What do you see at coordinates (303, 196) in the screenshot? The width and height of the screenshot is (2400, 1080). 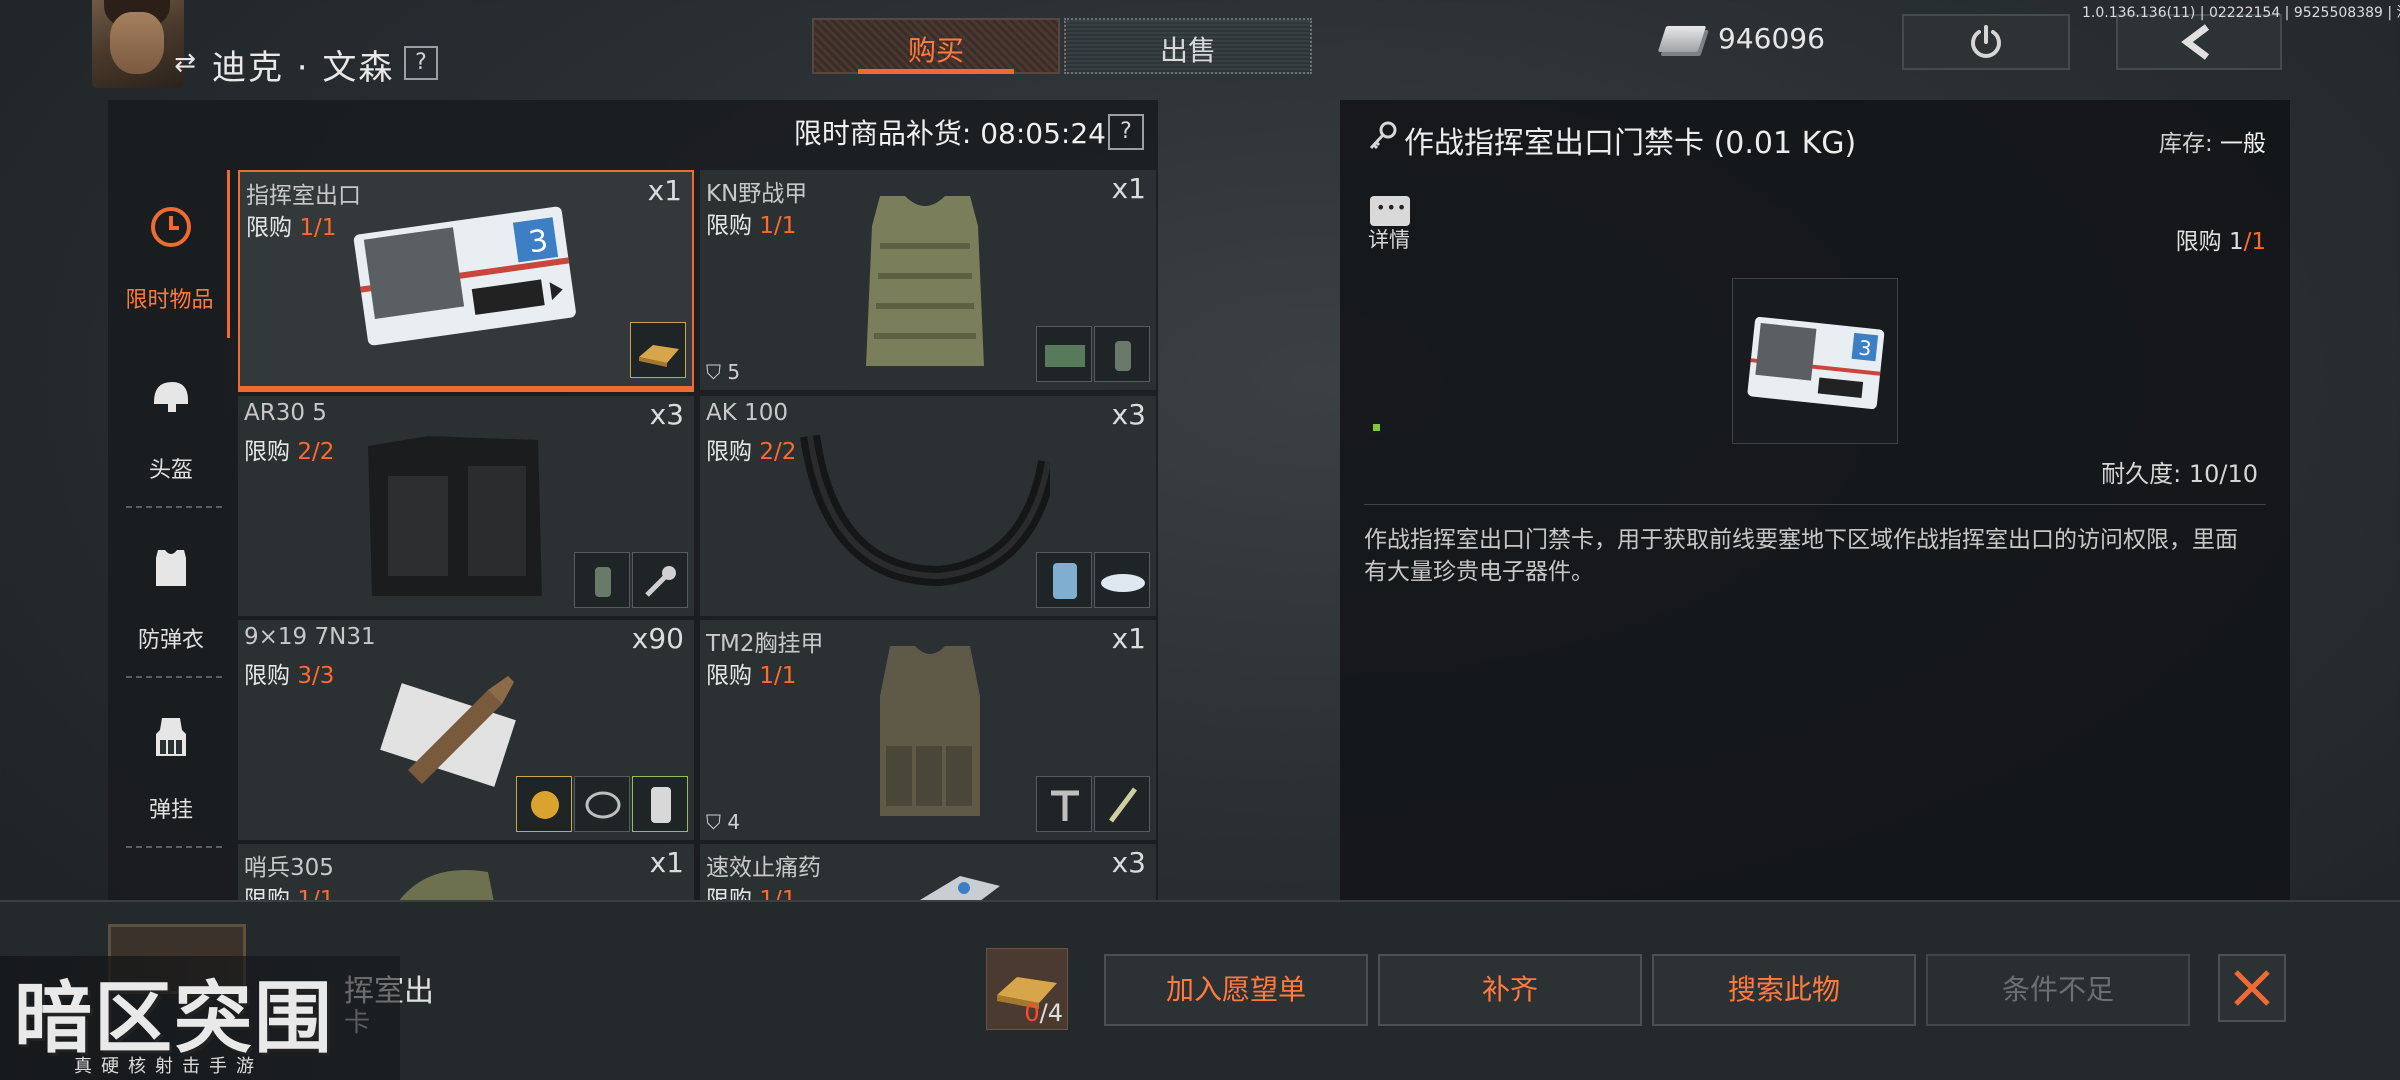 I see `item-name: 指挥室出口` at bounding box center [303, 196].